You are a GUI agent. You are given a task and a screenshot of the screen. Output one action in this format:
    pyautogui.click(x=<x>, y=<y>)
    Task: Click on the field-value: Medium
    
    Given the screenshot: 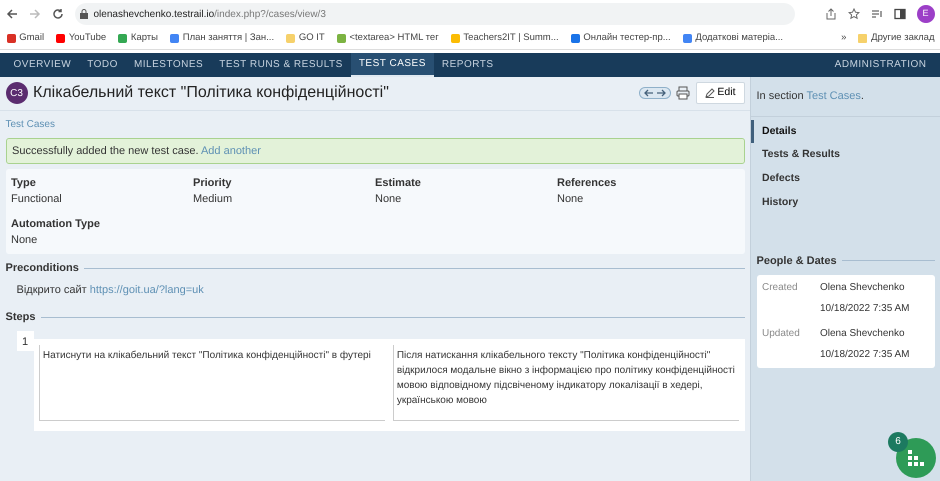 What is the action you would take?
    pyautogui.click(x=213, y=200)
    